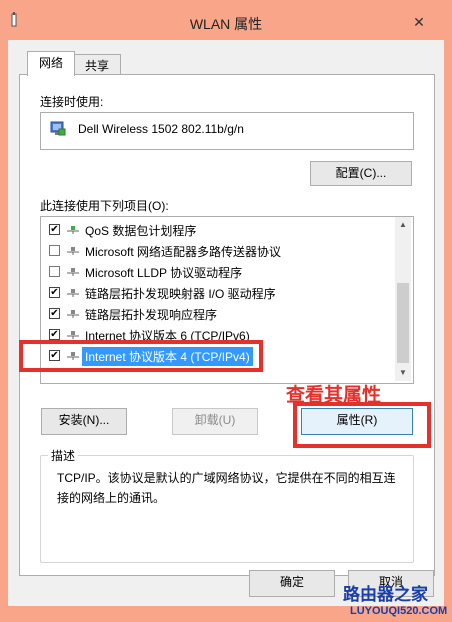 The height and width of the screenshot is (622, 452). Describe the element at coordinates (183, 252) in the screenshot. I see `list-item-label: Microsoft 网络适配器多路传送器协议` at that location.